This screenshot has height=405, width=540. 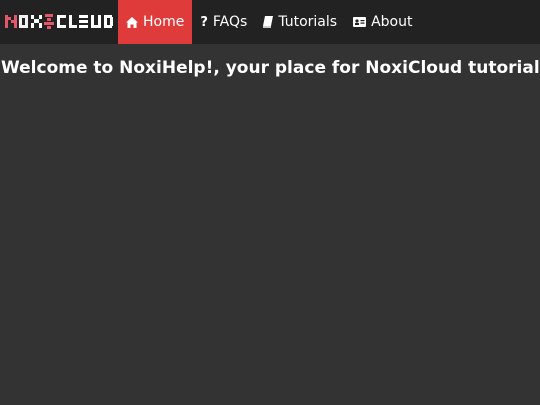 I want to click on question-icon: ?, so click(x=204, y=22).